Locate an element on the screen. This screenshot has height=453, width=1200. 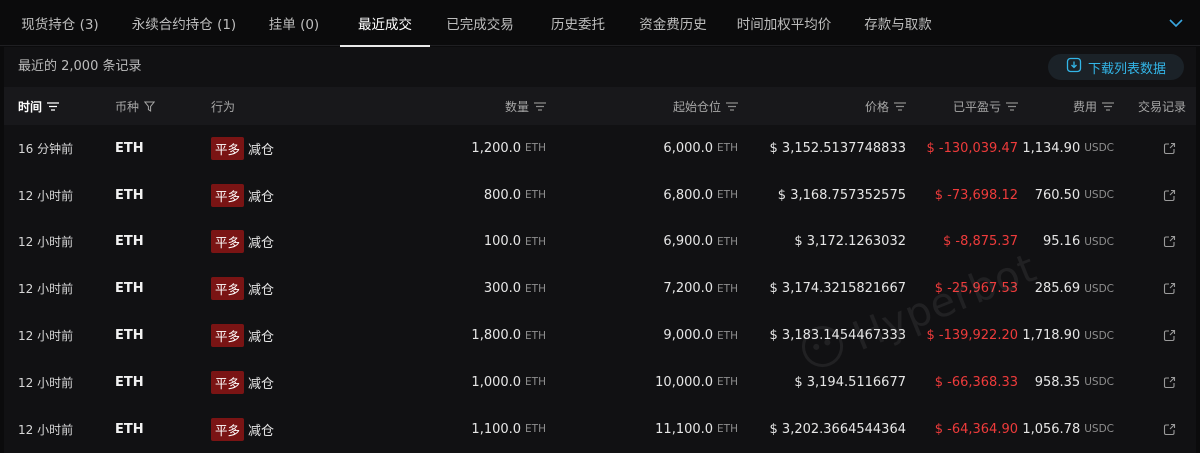
row-start-position: 9,000.0 ETH is located at coordinates (700, 335).